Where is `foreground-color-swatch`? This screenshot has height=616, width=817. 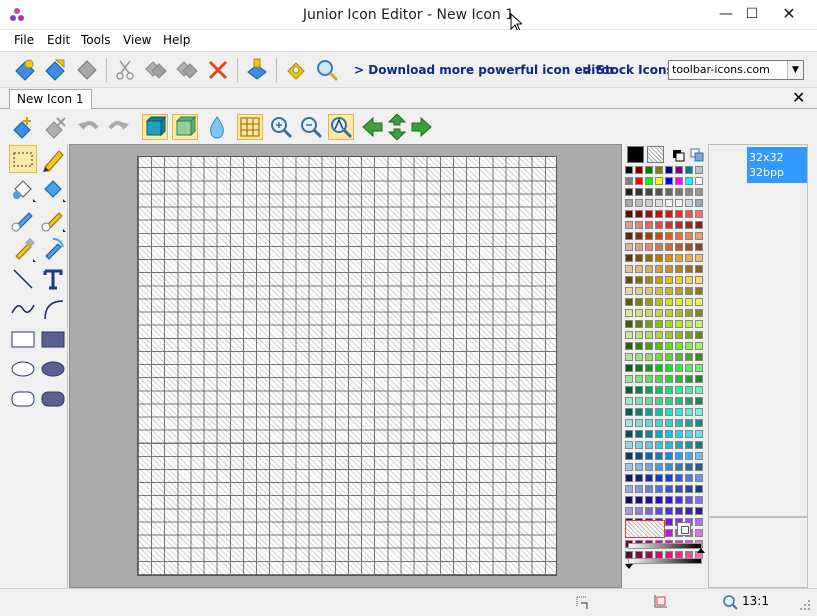 foreground-color-swatch is located at coordinates (635, 154).